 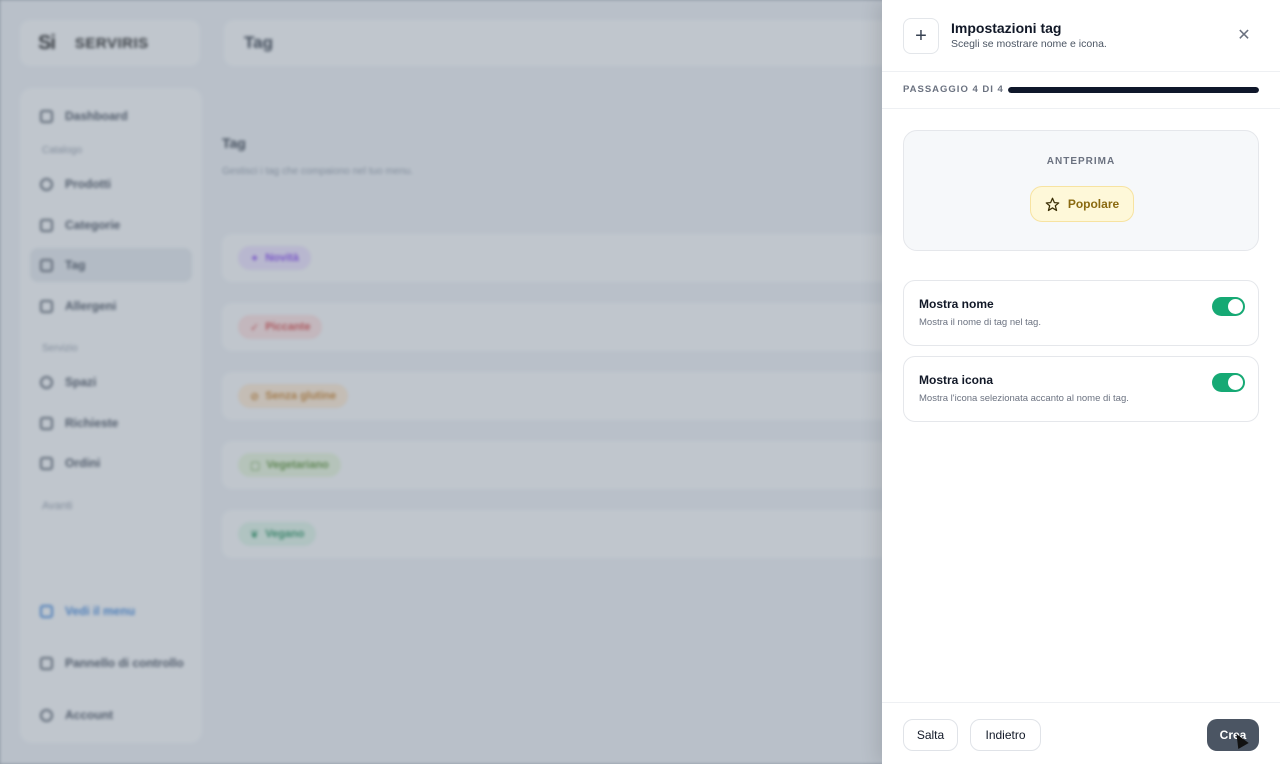 What do you see at coordinates (1244, 35) in the screenshot?
I see `close-icon: ✕` at bounding box center [1244, 35].